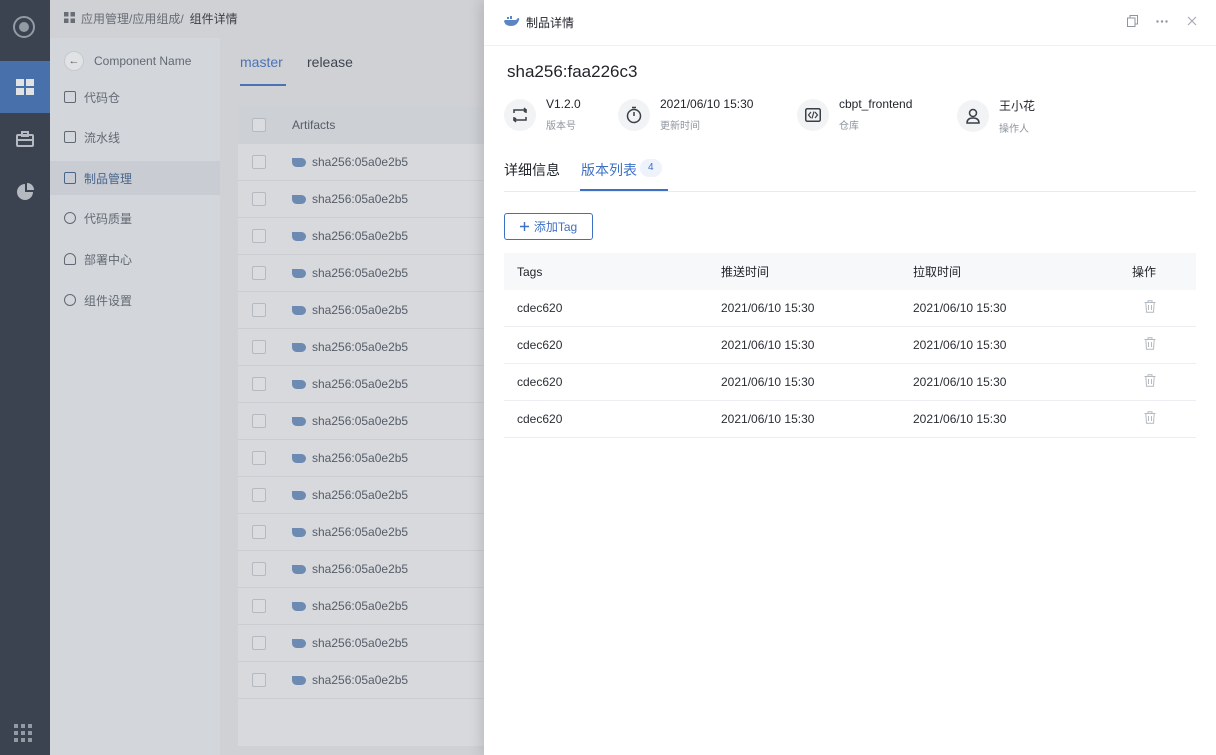 The height and width of the screenshot is (755, 1216). I want to click on grid-icon, so click(69, 18).